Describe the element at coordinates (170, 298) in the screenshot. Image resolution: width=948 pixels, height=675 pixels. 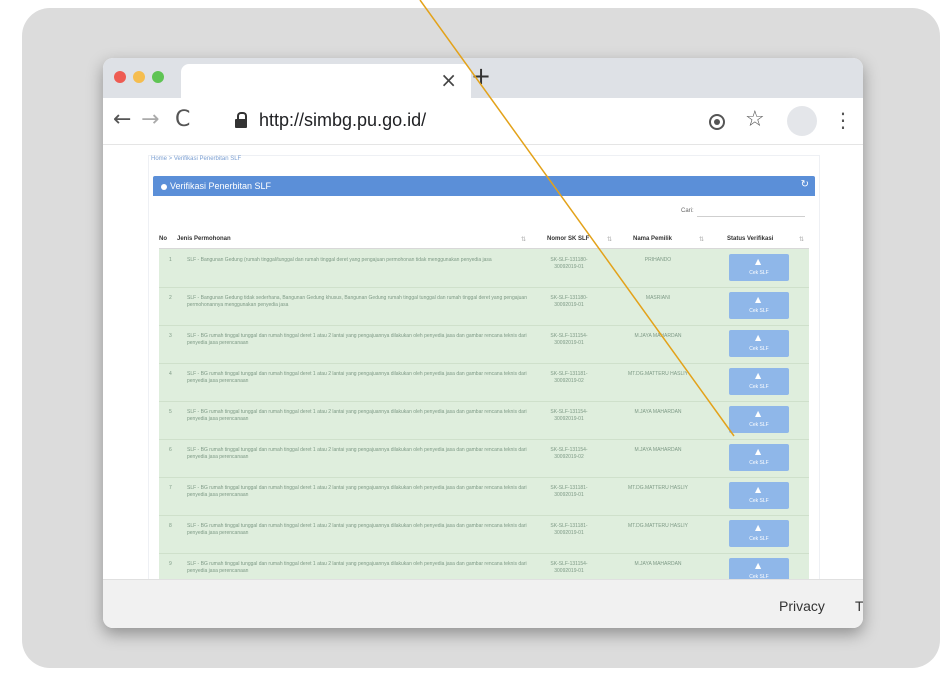
I see `row-number: 2` at that location.